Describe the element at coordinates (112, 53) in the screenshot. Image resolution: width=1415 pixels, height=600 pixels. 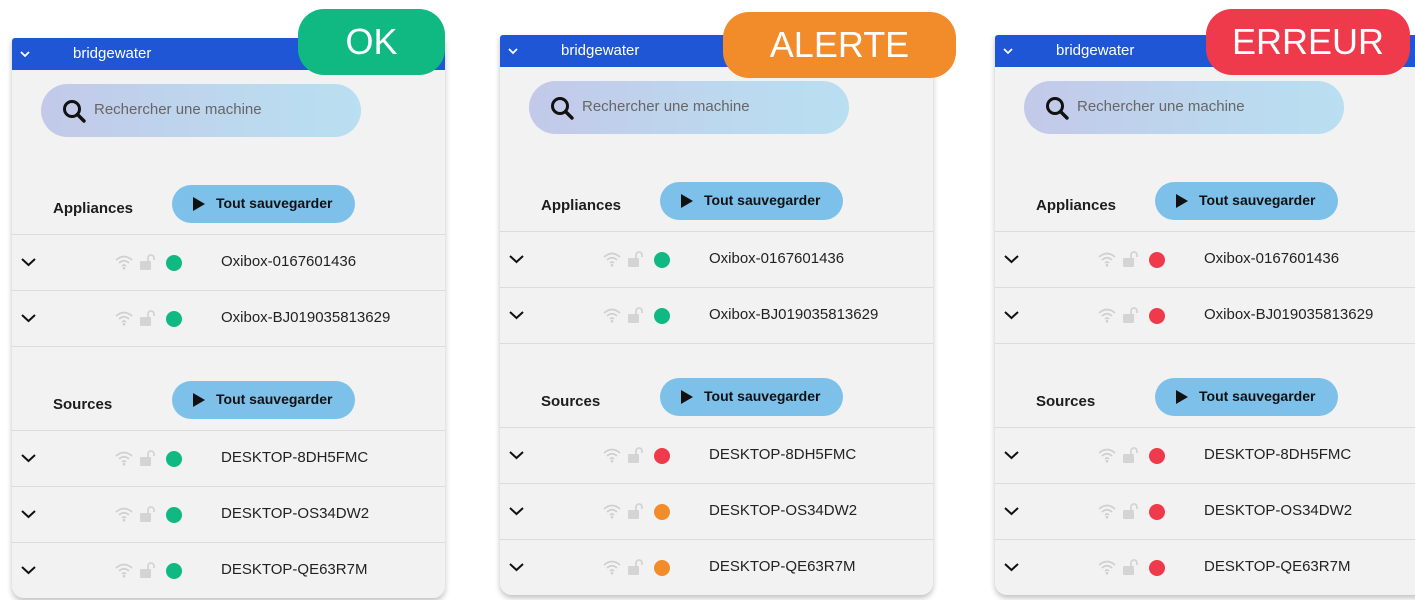
I see `app-title: bridgewater` at that location.